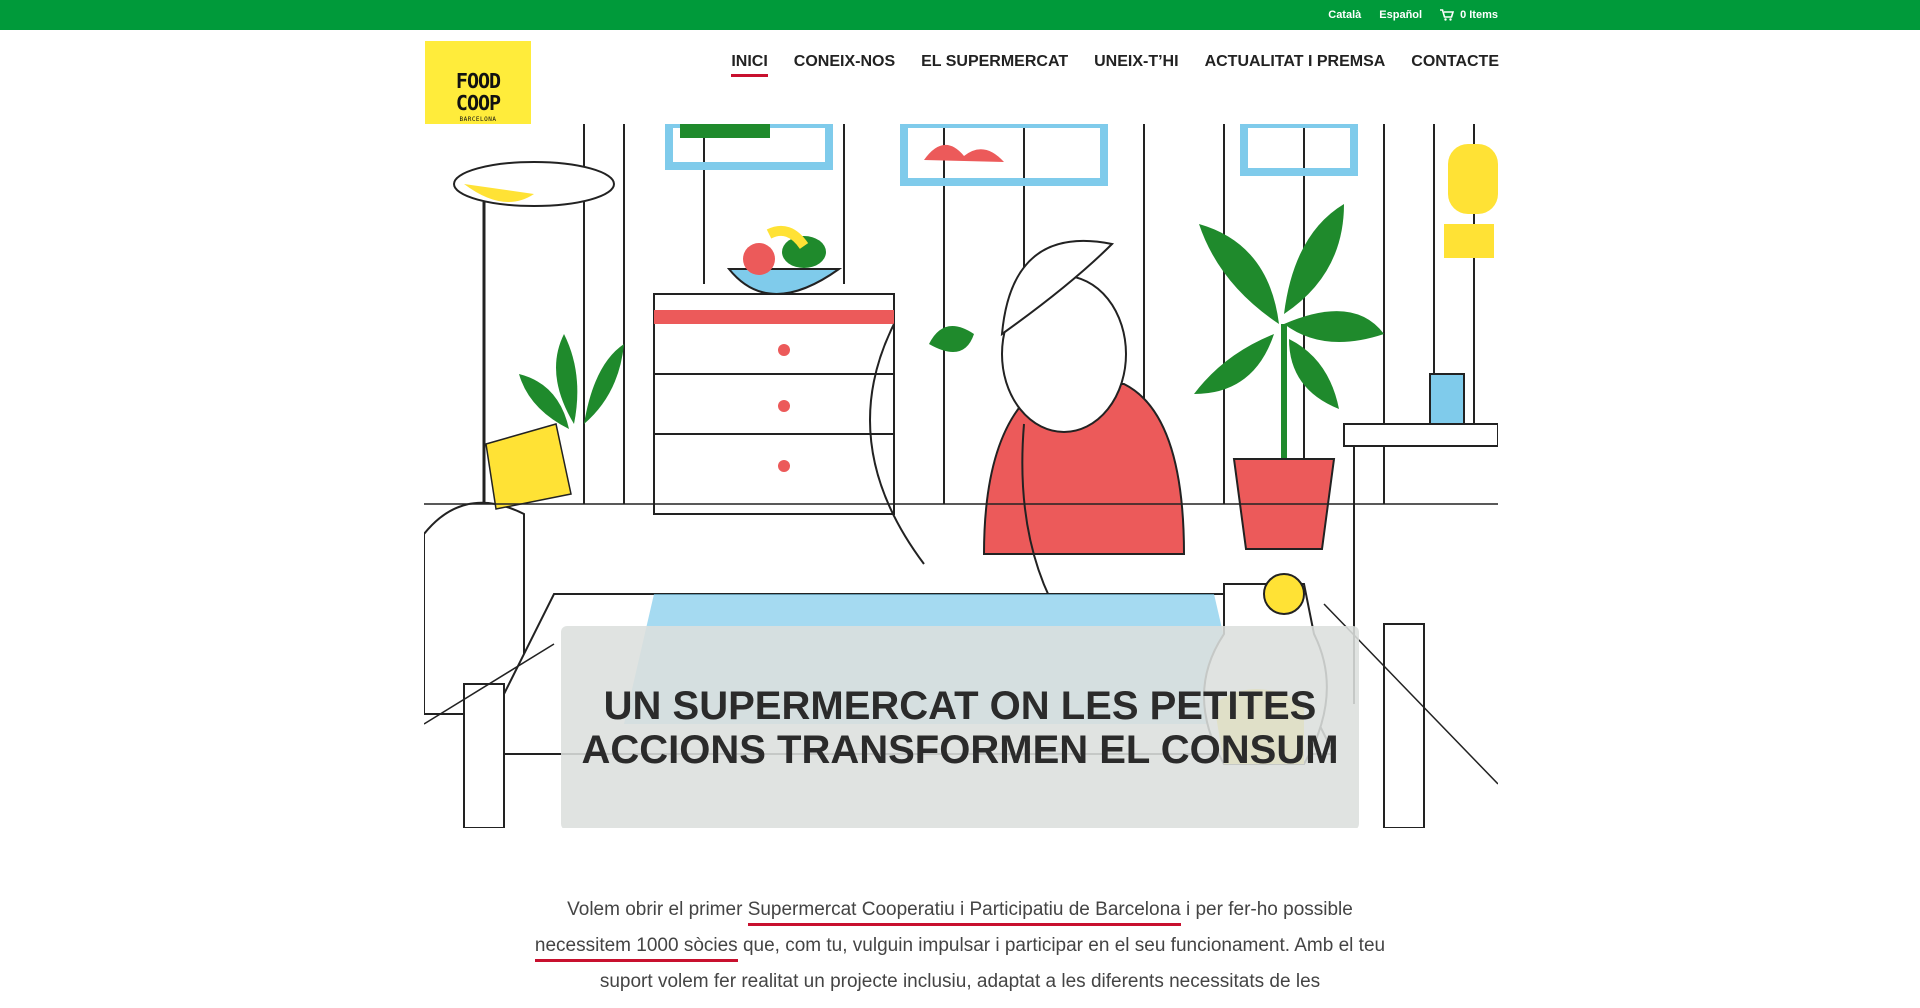  What do you see at coordinates (636, 948) in the screenshot?
I see `socies-link: necessitem 1000 sòcies` at bounding box center [636, 948].